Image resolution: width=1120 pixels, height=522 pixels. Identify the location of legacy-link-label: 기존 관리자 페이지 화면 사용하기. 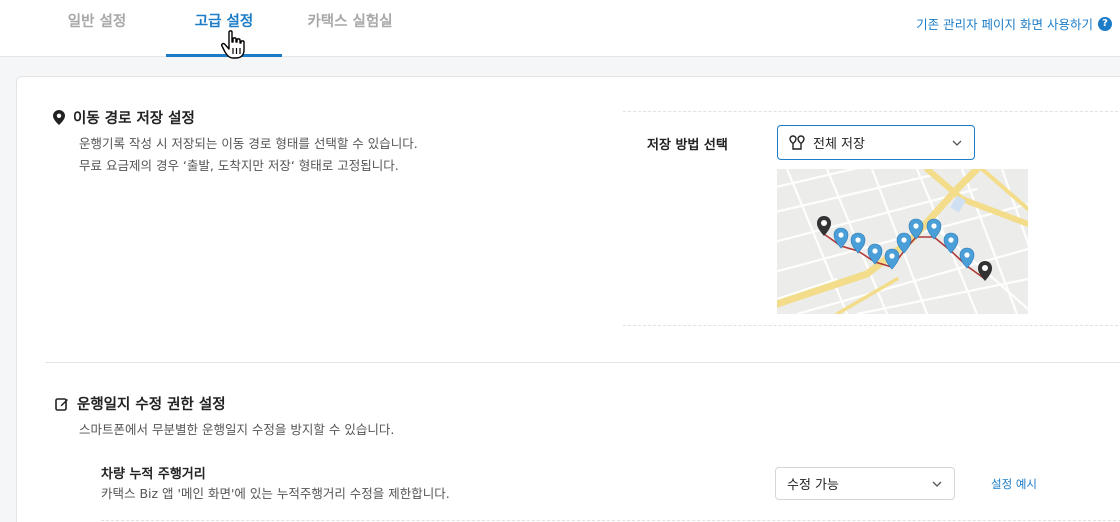
(1004, 24).